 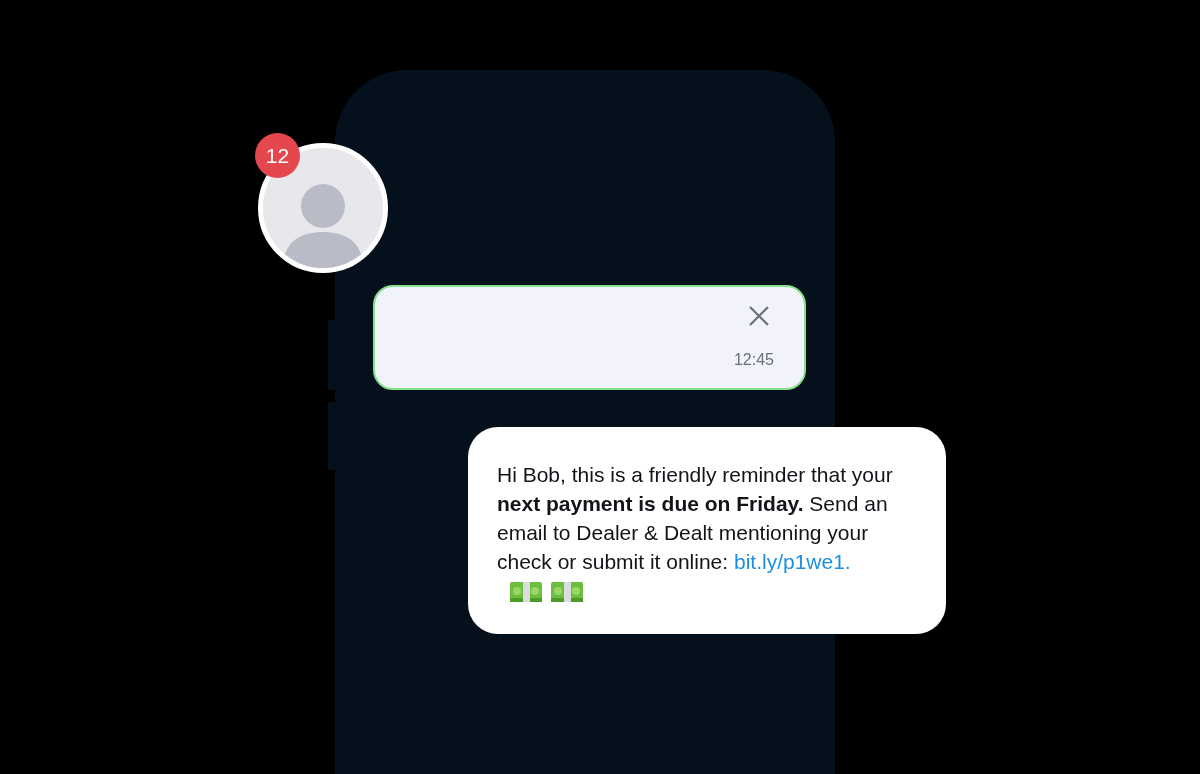 What do you see at coordinates (753, 360) in the screenshot?
I see `message-time: 12:45` at bounding box center [753, 360].